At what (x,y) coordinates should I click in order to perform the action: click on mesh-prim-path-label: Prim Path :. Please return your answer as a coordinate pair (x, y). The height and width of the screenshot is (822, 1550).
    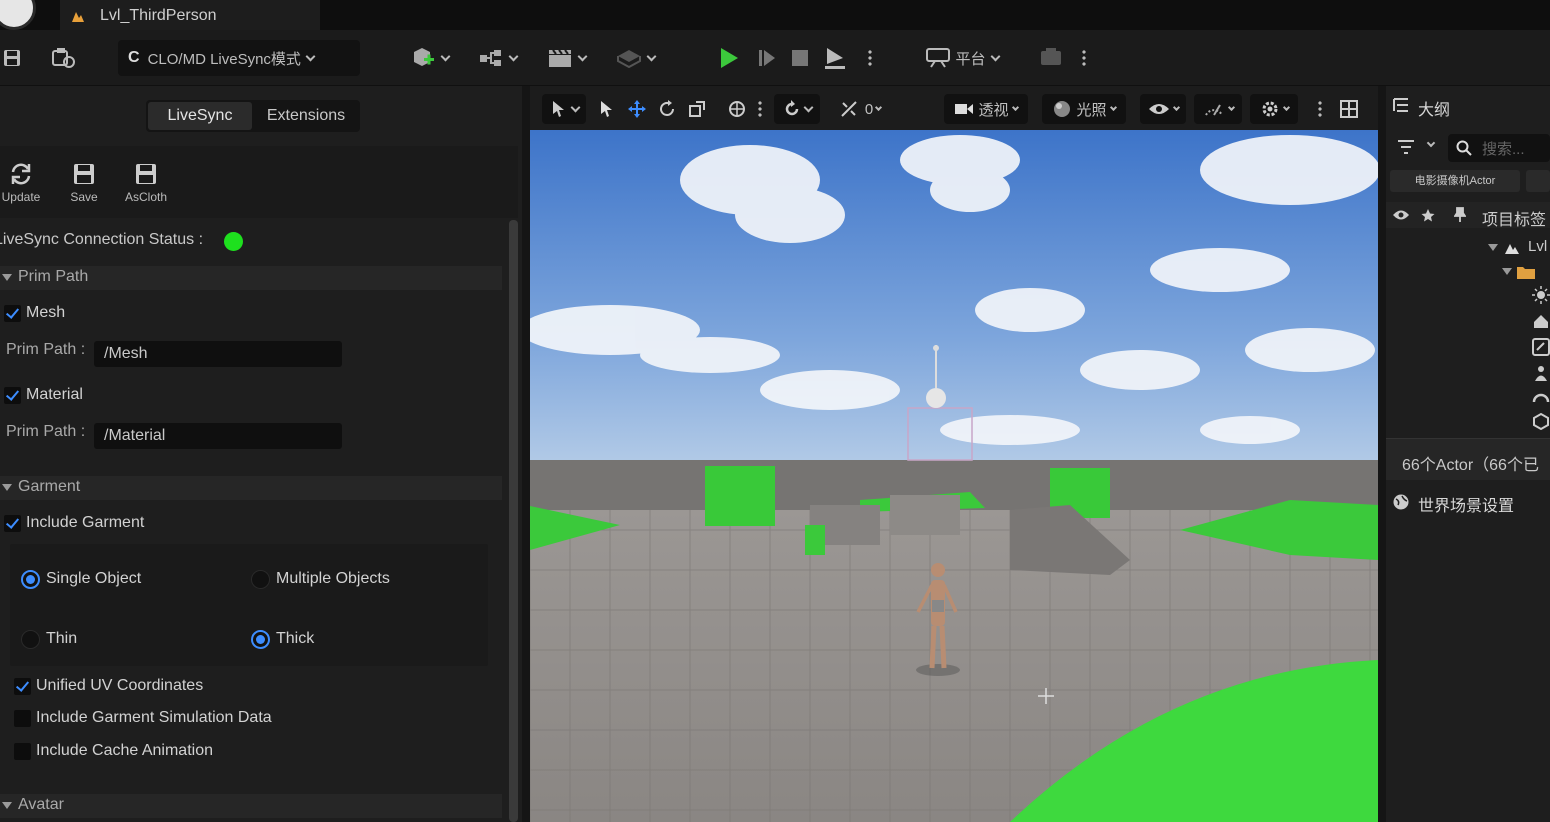
    Looking at the image, I should click on (46, 349).